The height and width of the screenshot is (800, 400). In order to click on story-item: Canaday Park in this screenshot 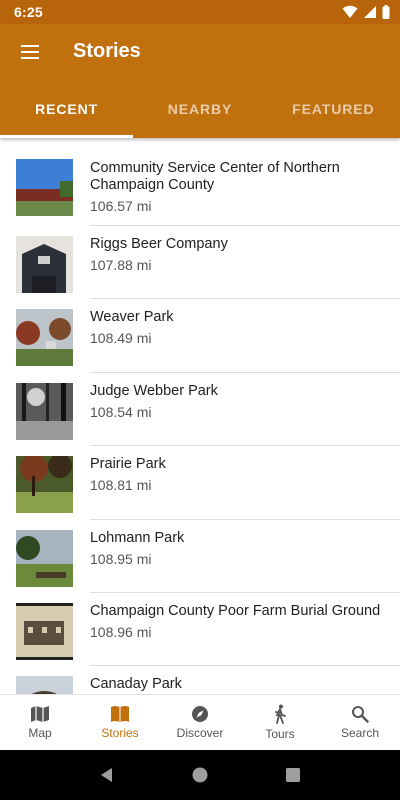, I will do `click(200, 680)`.